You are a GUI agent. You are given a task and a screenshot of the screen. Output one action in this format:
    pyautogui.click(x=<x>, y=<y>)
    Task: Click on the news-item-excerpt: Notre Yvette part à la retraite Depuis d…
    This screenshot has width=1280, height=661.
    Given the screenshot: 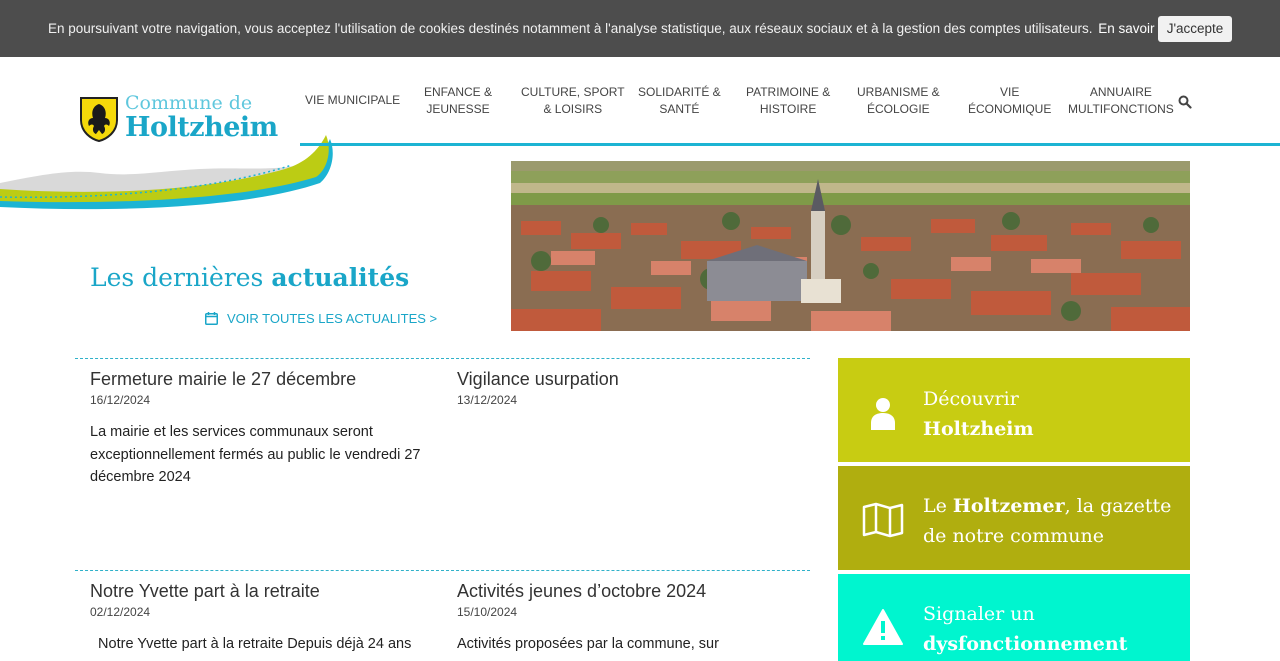 What is the action you would take?
    pyautogui.click(x=251, y=644)
    